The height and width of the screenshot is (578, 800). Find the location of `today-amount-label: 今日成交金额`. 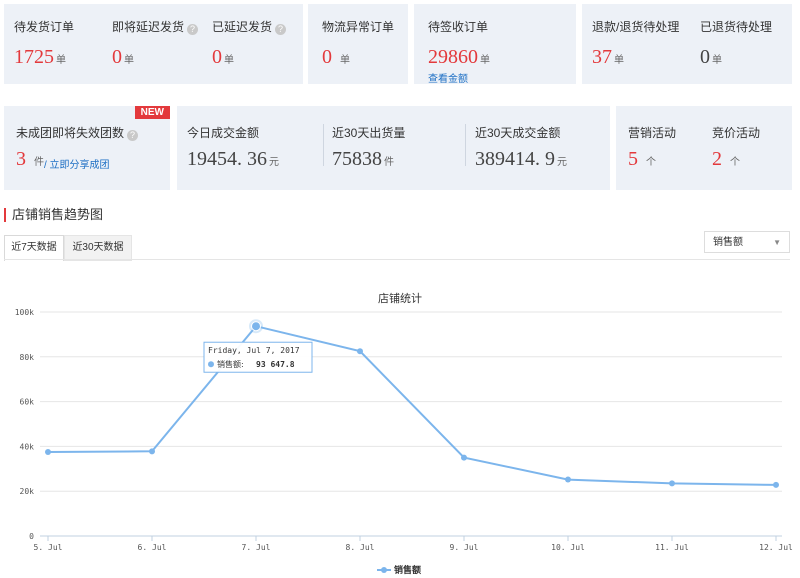

today-amount-label: 今日成交金额 is located at coordinates (223, 133).